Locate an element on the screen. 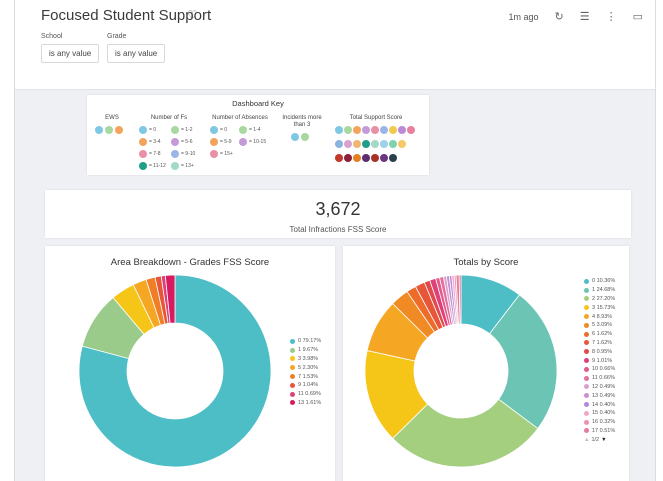 This screenshot has width=663, height=481. legend-label: 14 0.40% is located at coordinates (604, 404).